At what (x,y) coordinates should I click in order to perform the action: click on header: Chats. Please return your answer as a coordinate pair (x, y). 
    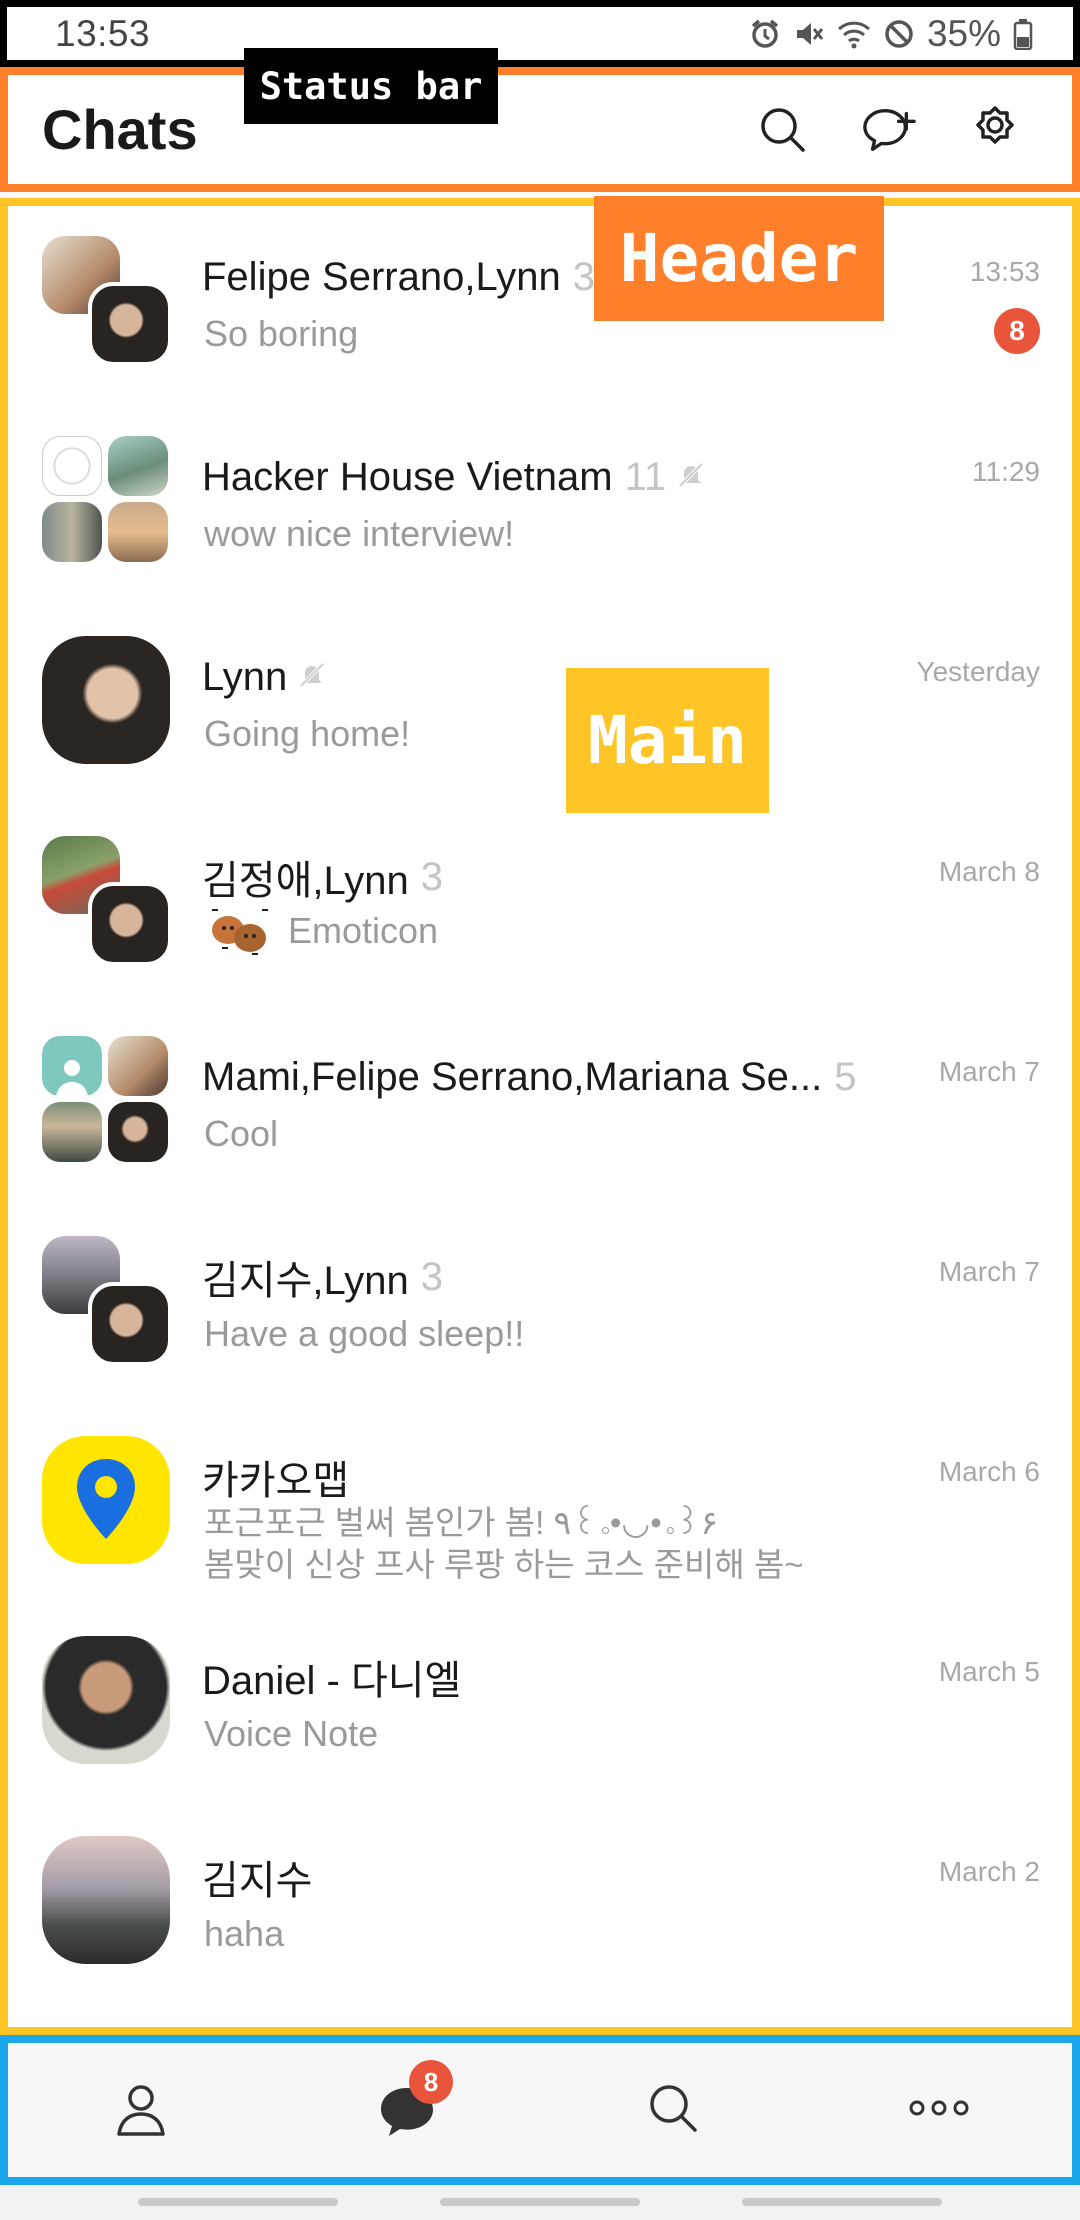
    Looking at the image, I should click on (540, 129).